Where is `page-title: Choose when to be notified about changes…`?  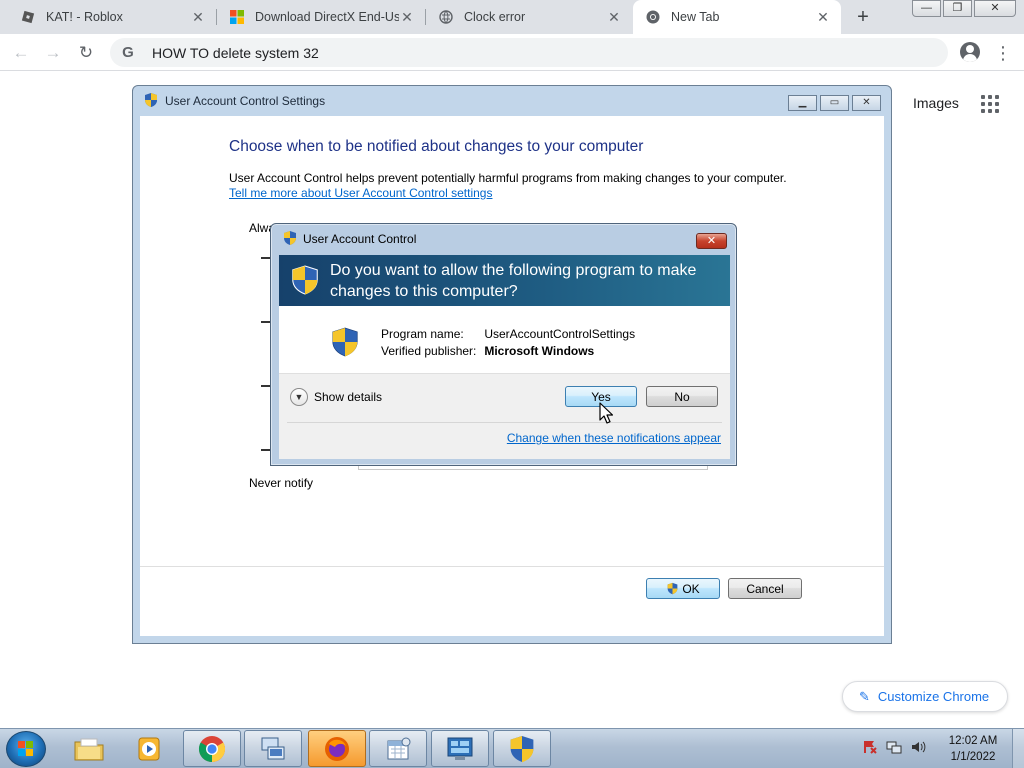
page-title: Choose when to be notified about changes… is located at coordinates (436, 146).